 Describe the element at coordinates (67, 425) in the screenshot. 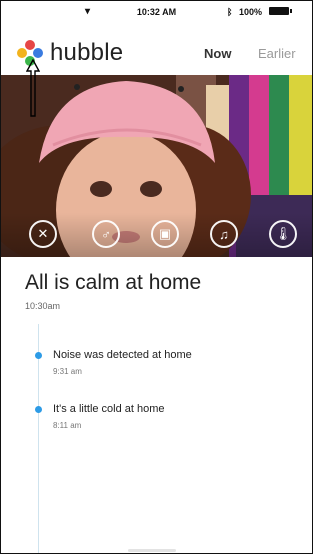

I see `event-time: 8:11 am` at that location.